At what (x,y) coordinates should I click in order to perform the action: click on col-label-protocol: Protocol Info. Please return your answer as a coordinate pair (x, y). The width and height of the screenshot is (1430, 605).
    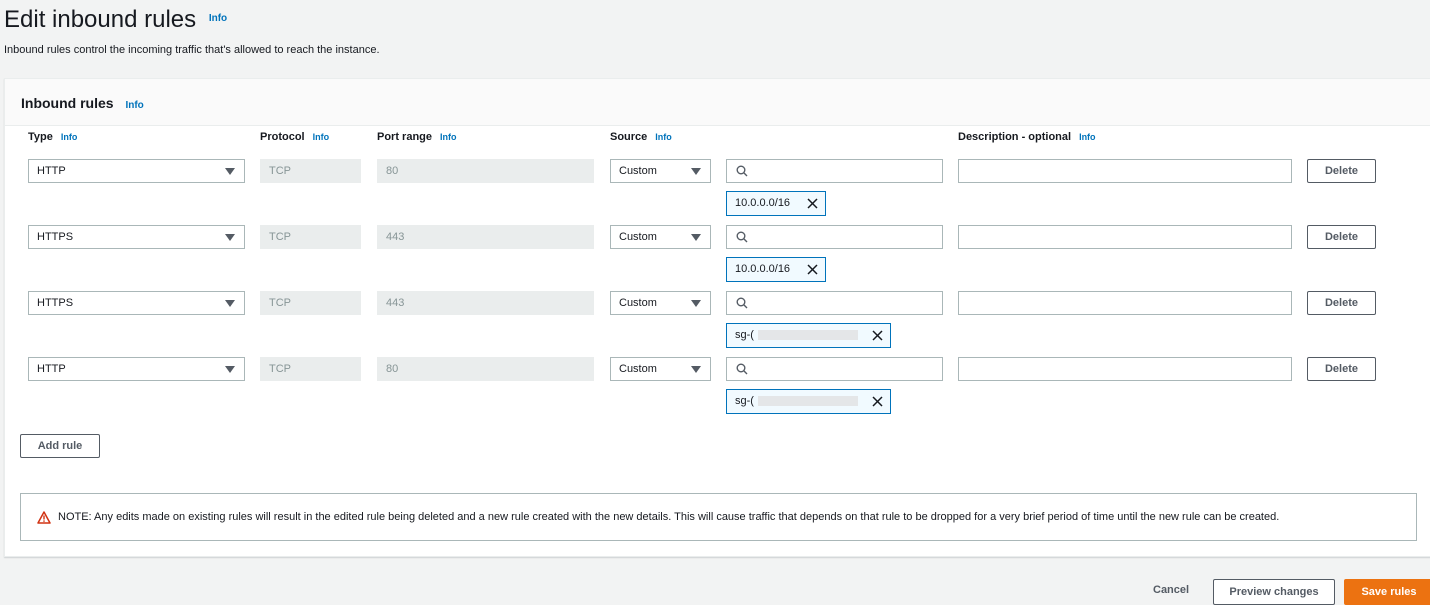
    Looking at the image, I should click on (294, 137).